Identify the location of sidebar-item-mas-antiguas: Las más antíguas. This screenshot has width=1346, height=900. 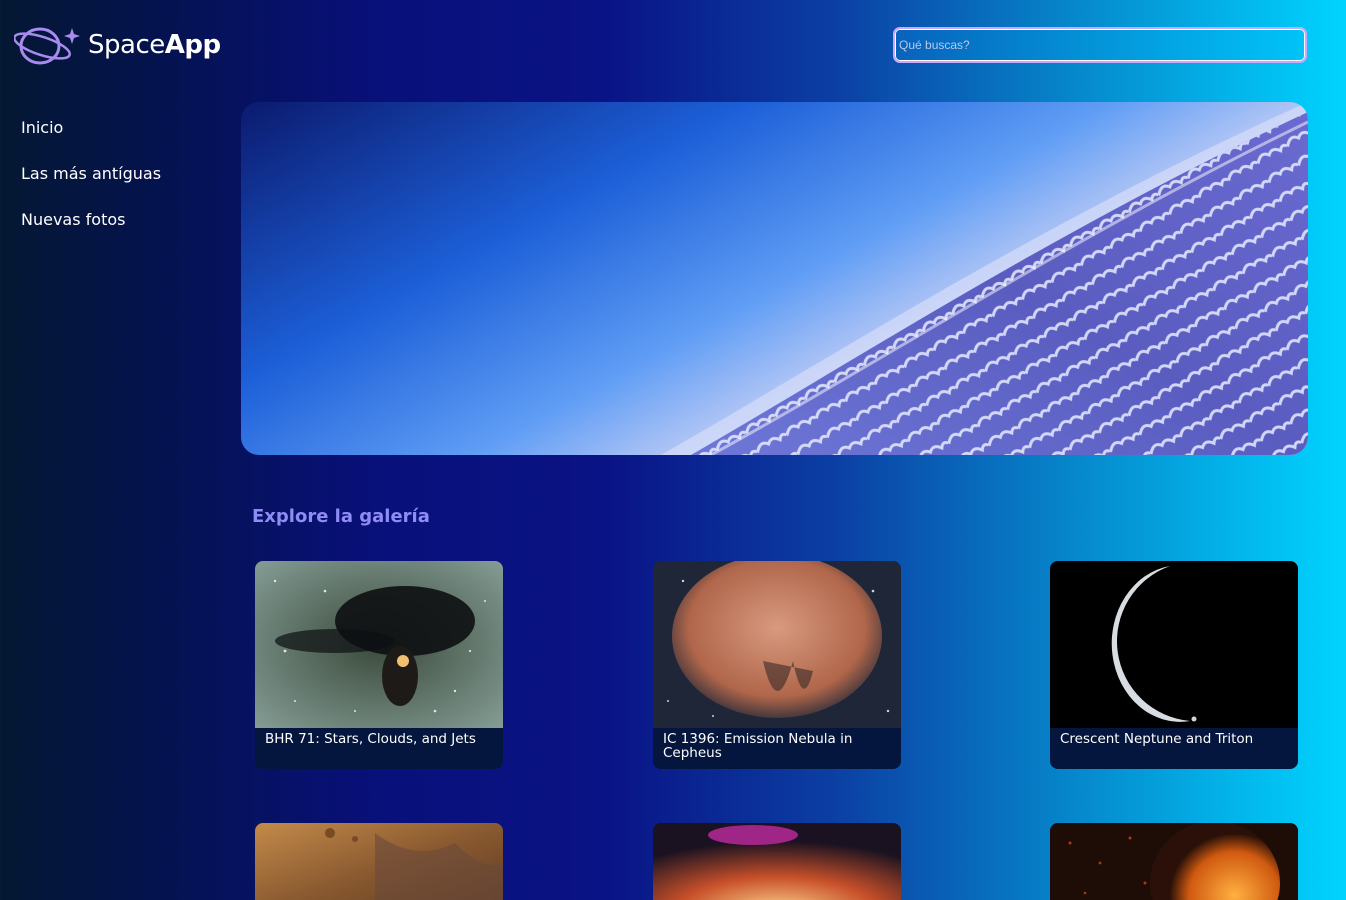
(121, 173).